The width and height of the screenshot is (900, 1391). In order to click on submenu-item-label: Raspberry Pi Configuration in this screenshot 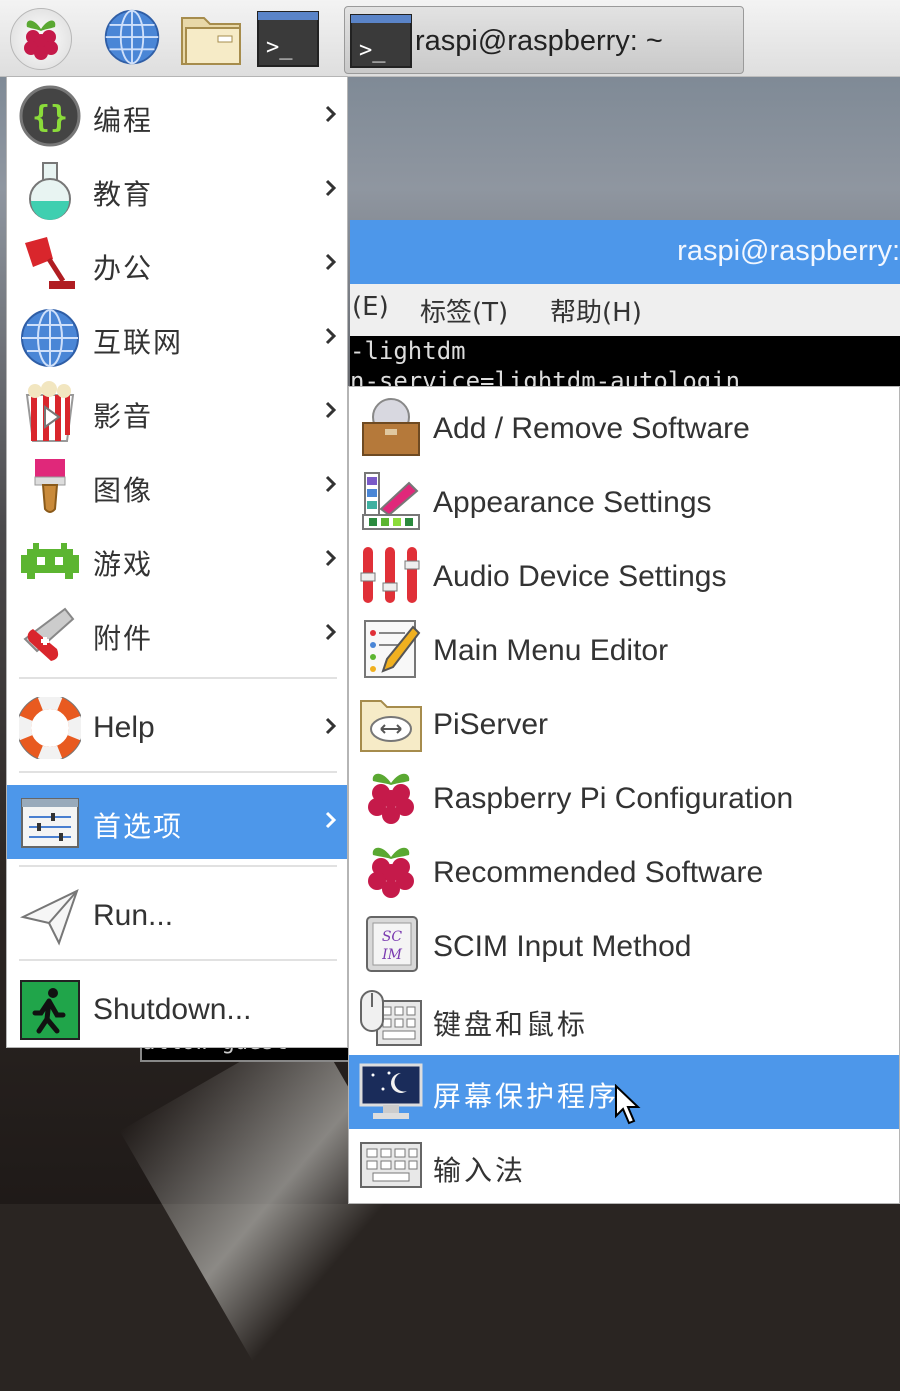, I will do `click(613, 798)`.